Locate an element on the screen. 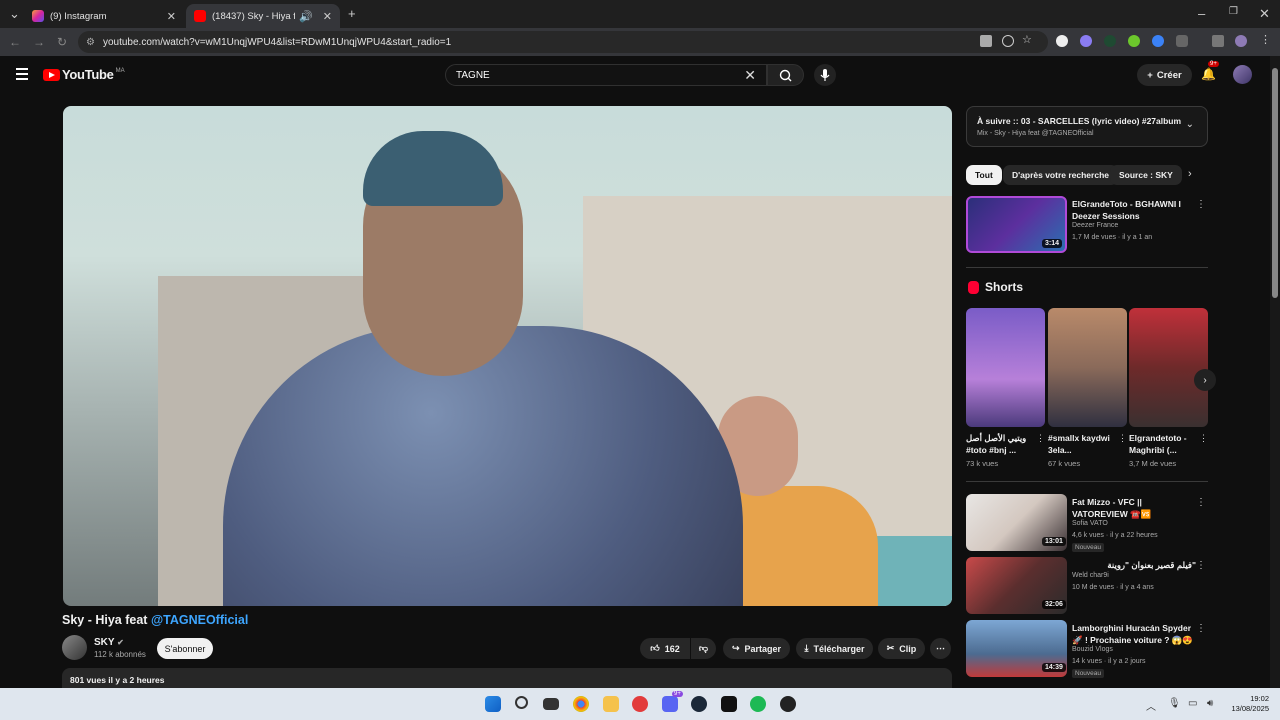  channel-name: Bouzid Vlogs is located at coordinates (1092, 649).